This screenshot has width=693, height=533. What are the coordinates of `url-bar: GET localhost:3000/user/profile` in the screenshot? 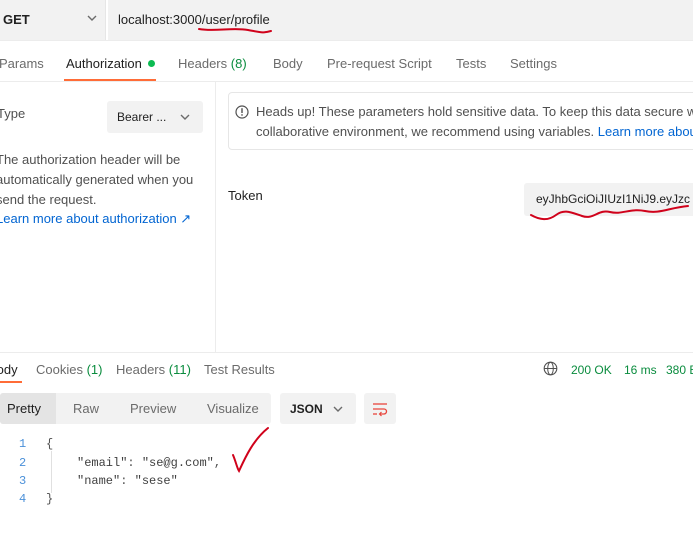 It's located at (346, 20).